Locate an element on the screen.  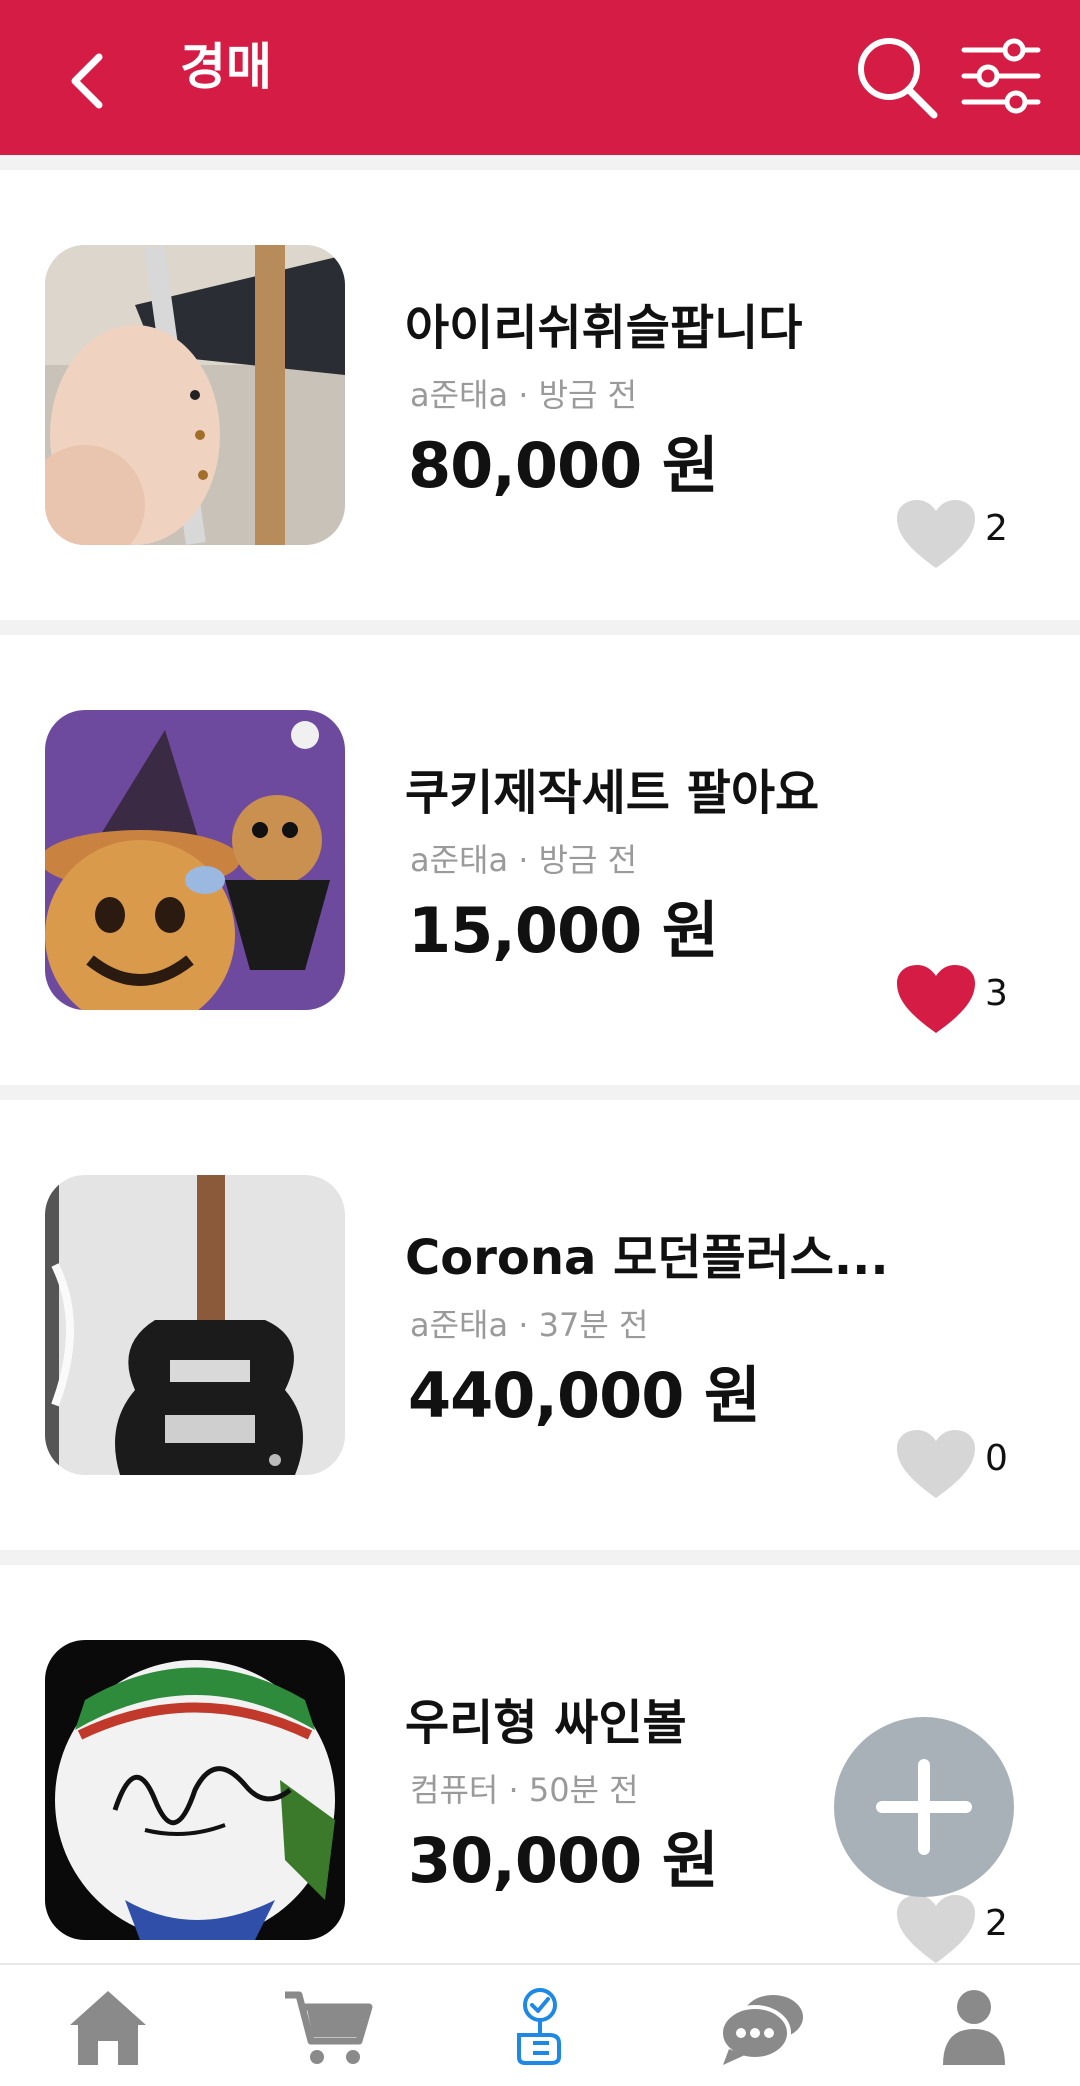
sliders-icon is located at coordinates (1001, 76).